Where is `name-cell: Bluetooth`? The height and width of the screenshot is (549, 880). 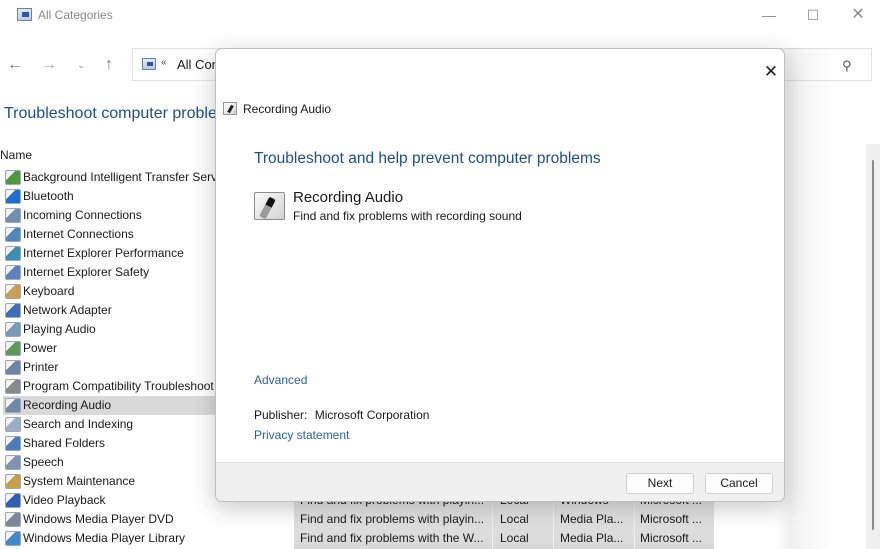 name-cell: Bluetooth is located at coordinates (109, 196).